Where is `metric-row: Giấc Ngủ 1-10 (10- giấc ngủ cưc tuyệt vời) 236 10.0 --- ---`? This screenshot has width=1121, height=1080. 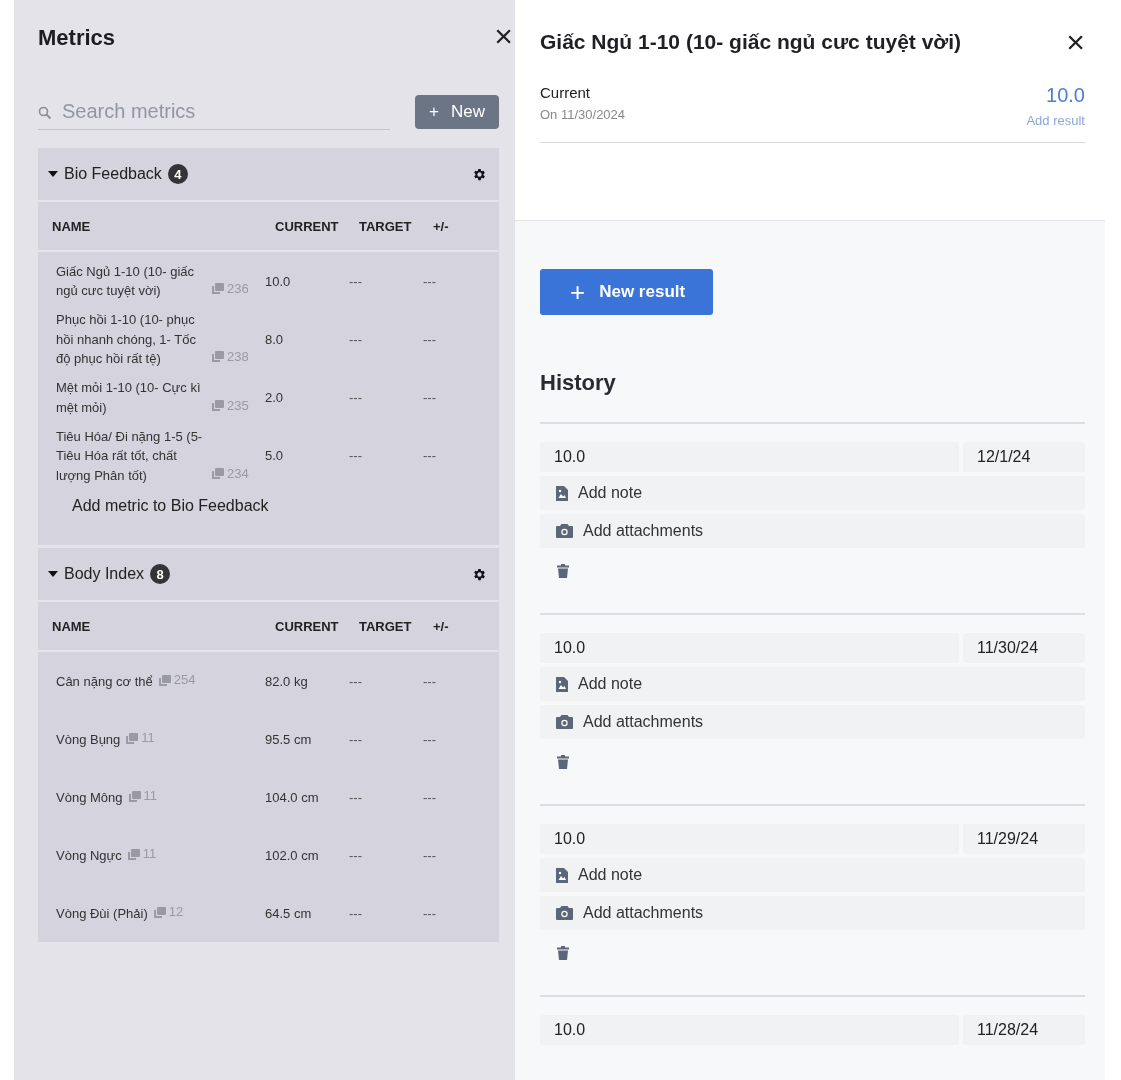 metric-row: Giấc Ngủ 1-10 (10- giấc ngủ cưc tuyệt vời) 236 10.0 --- --- is located at coordinates (277, 281).